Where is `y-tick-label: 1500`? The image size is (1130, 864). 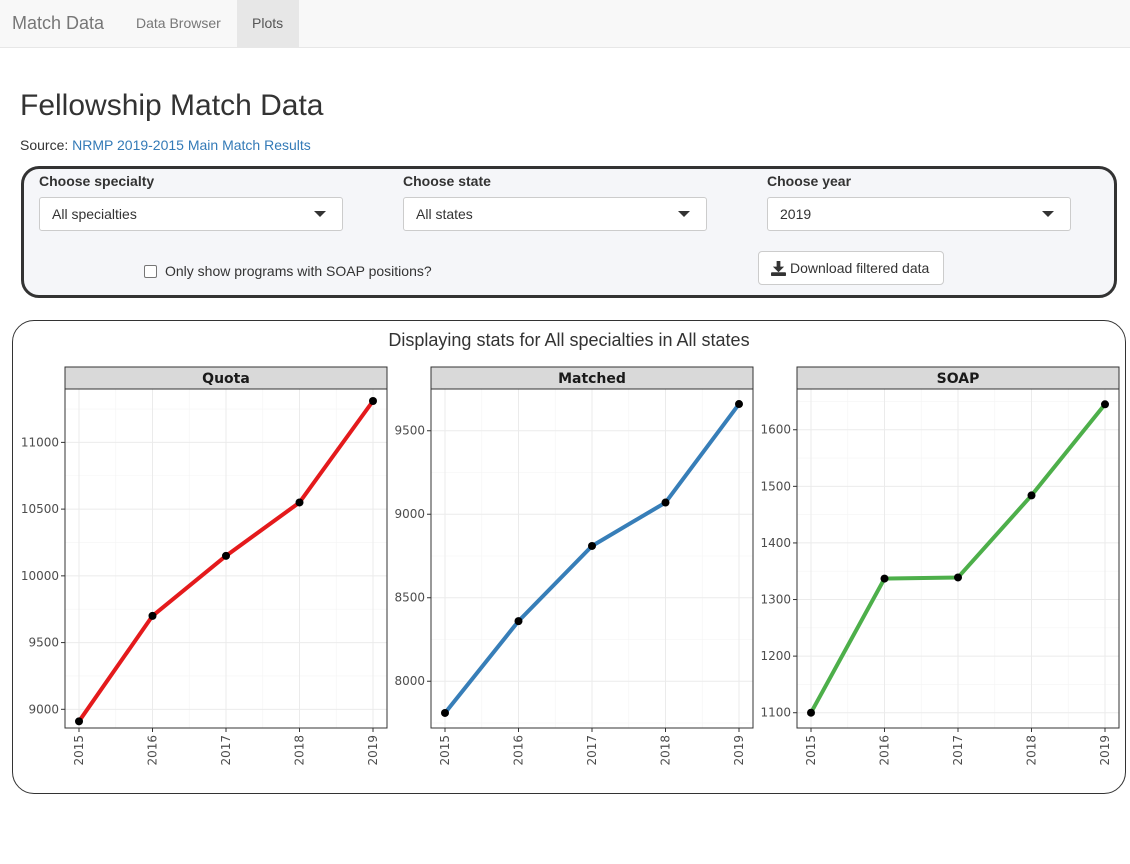
y-tick-label: 1500 is located at coordinates (775, 486).